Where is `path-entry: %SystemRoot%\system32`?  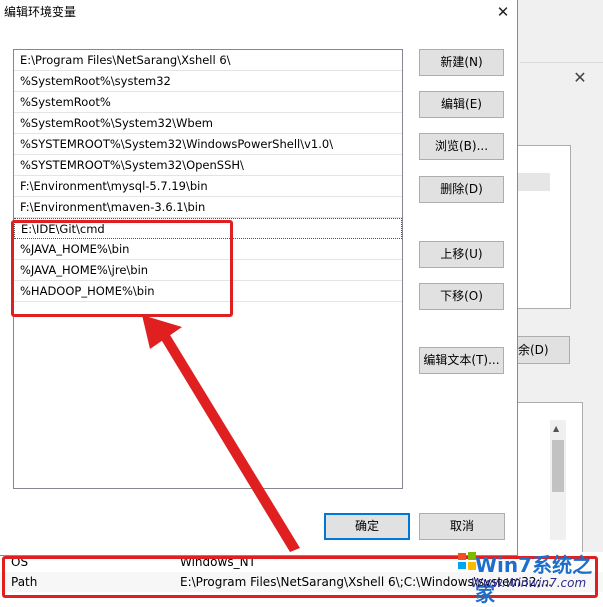
path-entry: %SystemRoot%\system32 is located at coordinates (208, 81).